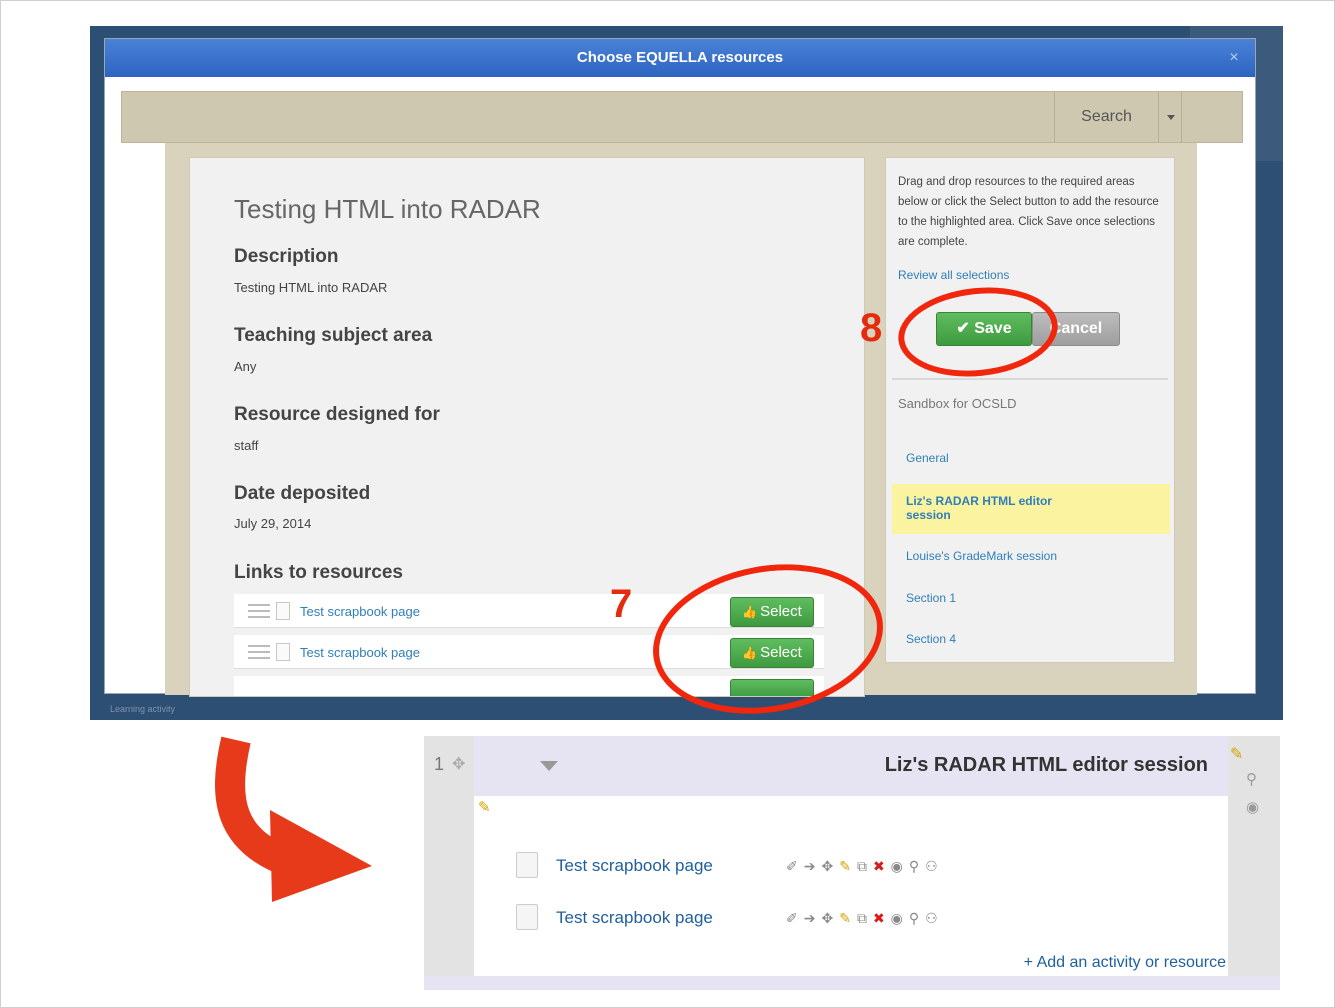 This screenshot has width=1335, height=1008. Describe the element at coordinates (1031, 509) in the screenshot. I see `section-item-liz-radar: Liz's RADAR HTML editor session` at that location.